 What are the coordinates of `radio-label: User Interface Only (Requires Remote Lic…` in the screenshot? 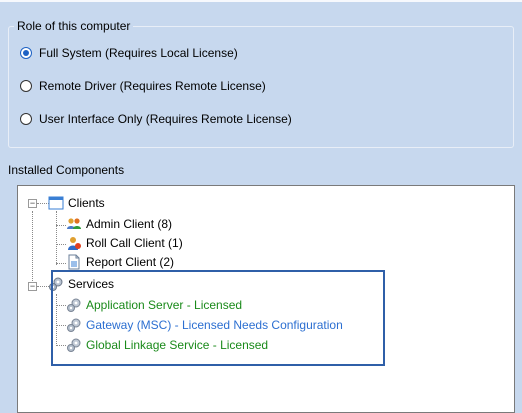 It's located at (165, 119).